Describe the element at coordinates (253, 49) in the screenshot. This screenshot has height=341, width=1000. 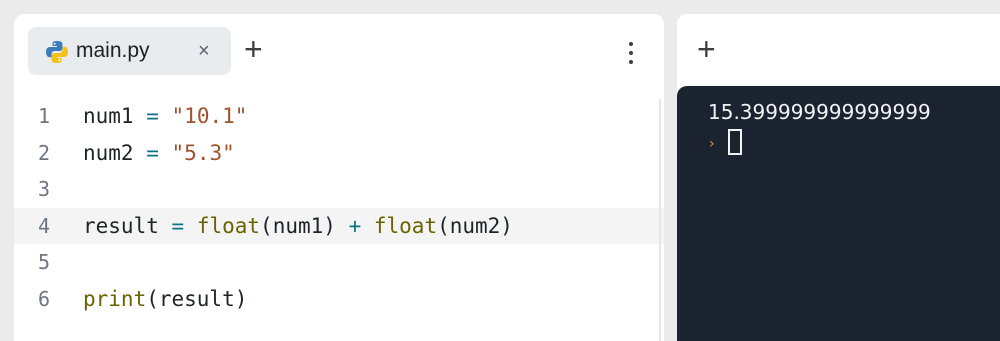
I see `add-tab-button: +` at that location.